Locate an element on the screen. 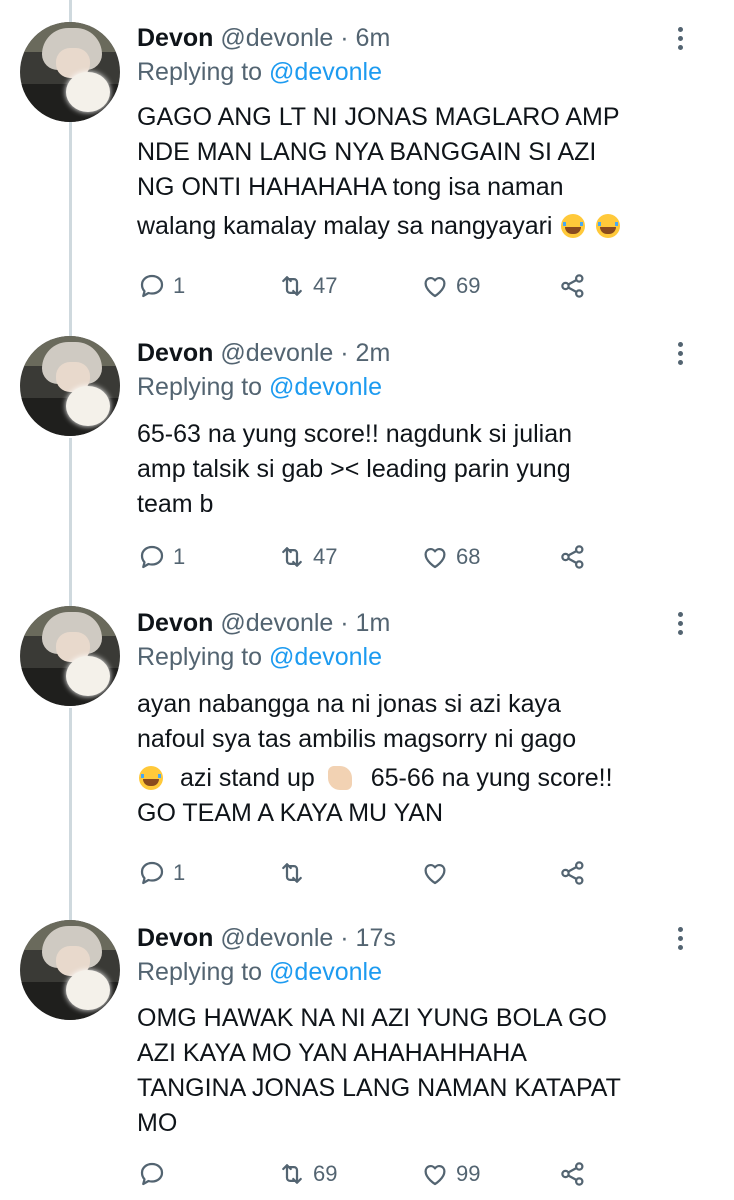  tweet-line: team b is located at coordinates (175, 504).